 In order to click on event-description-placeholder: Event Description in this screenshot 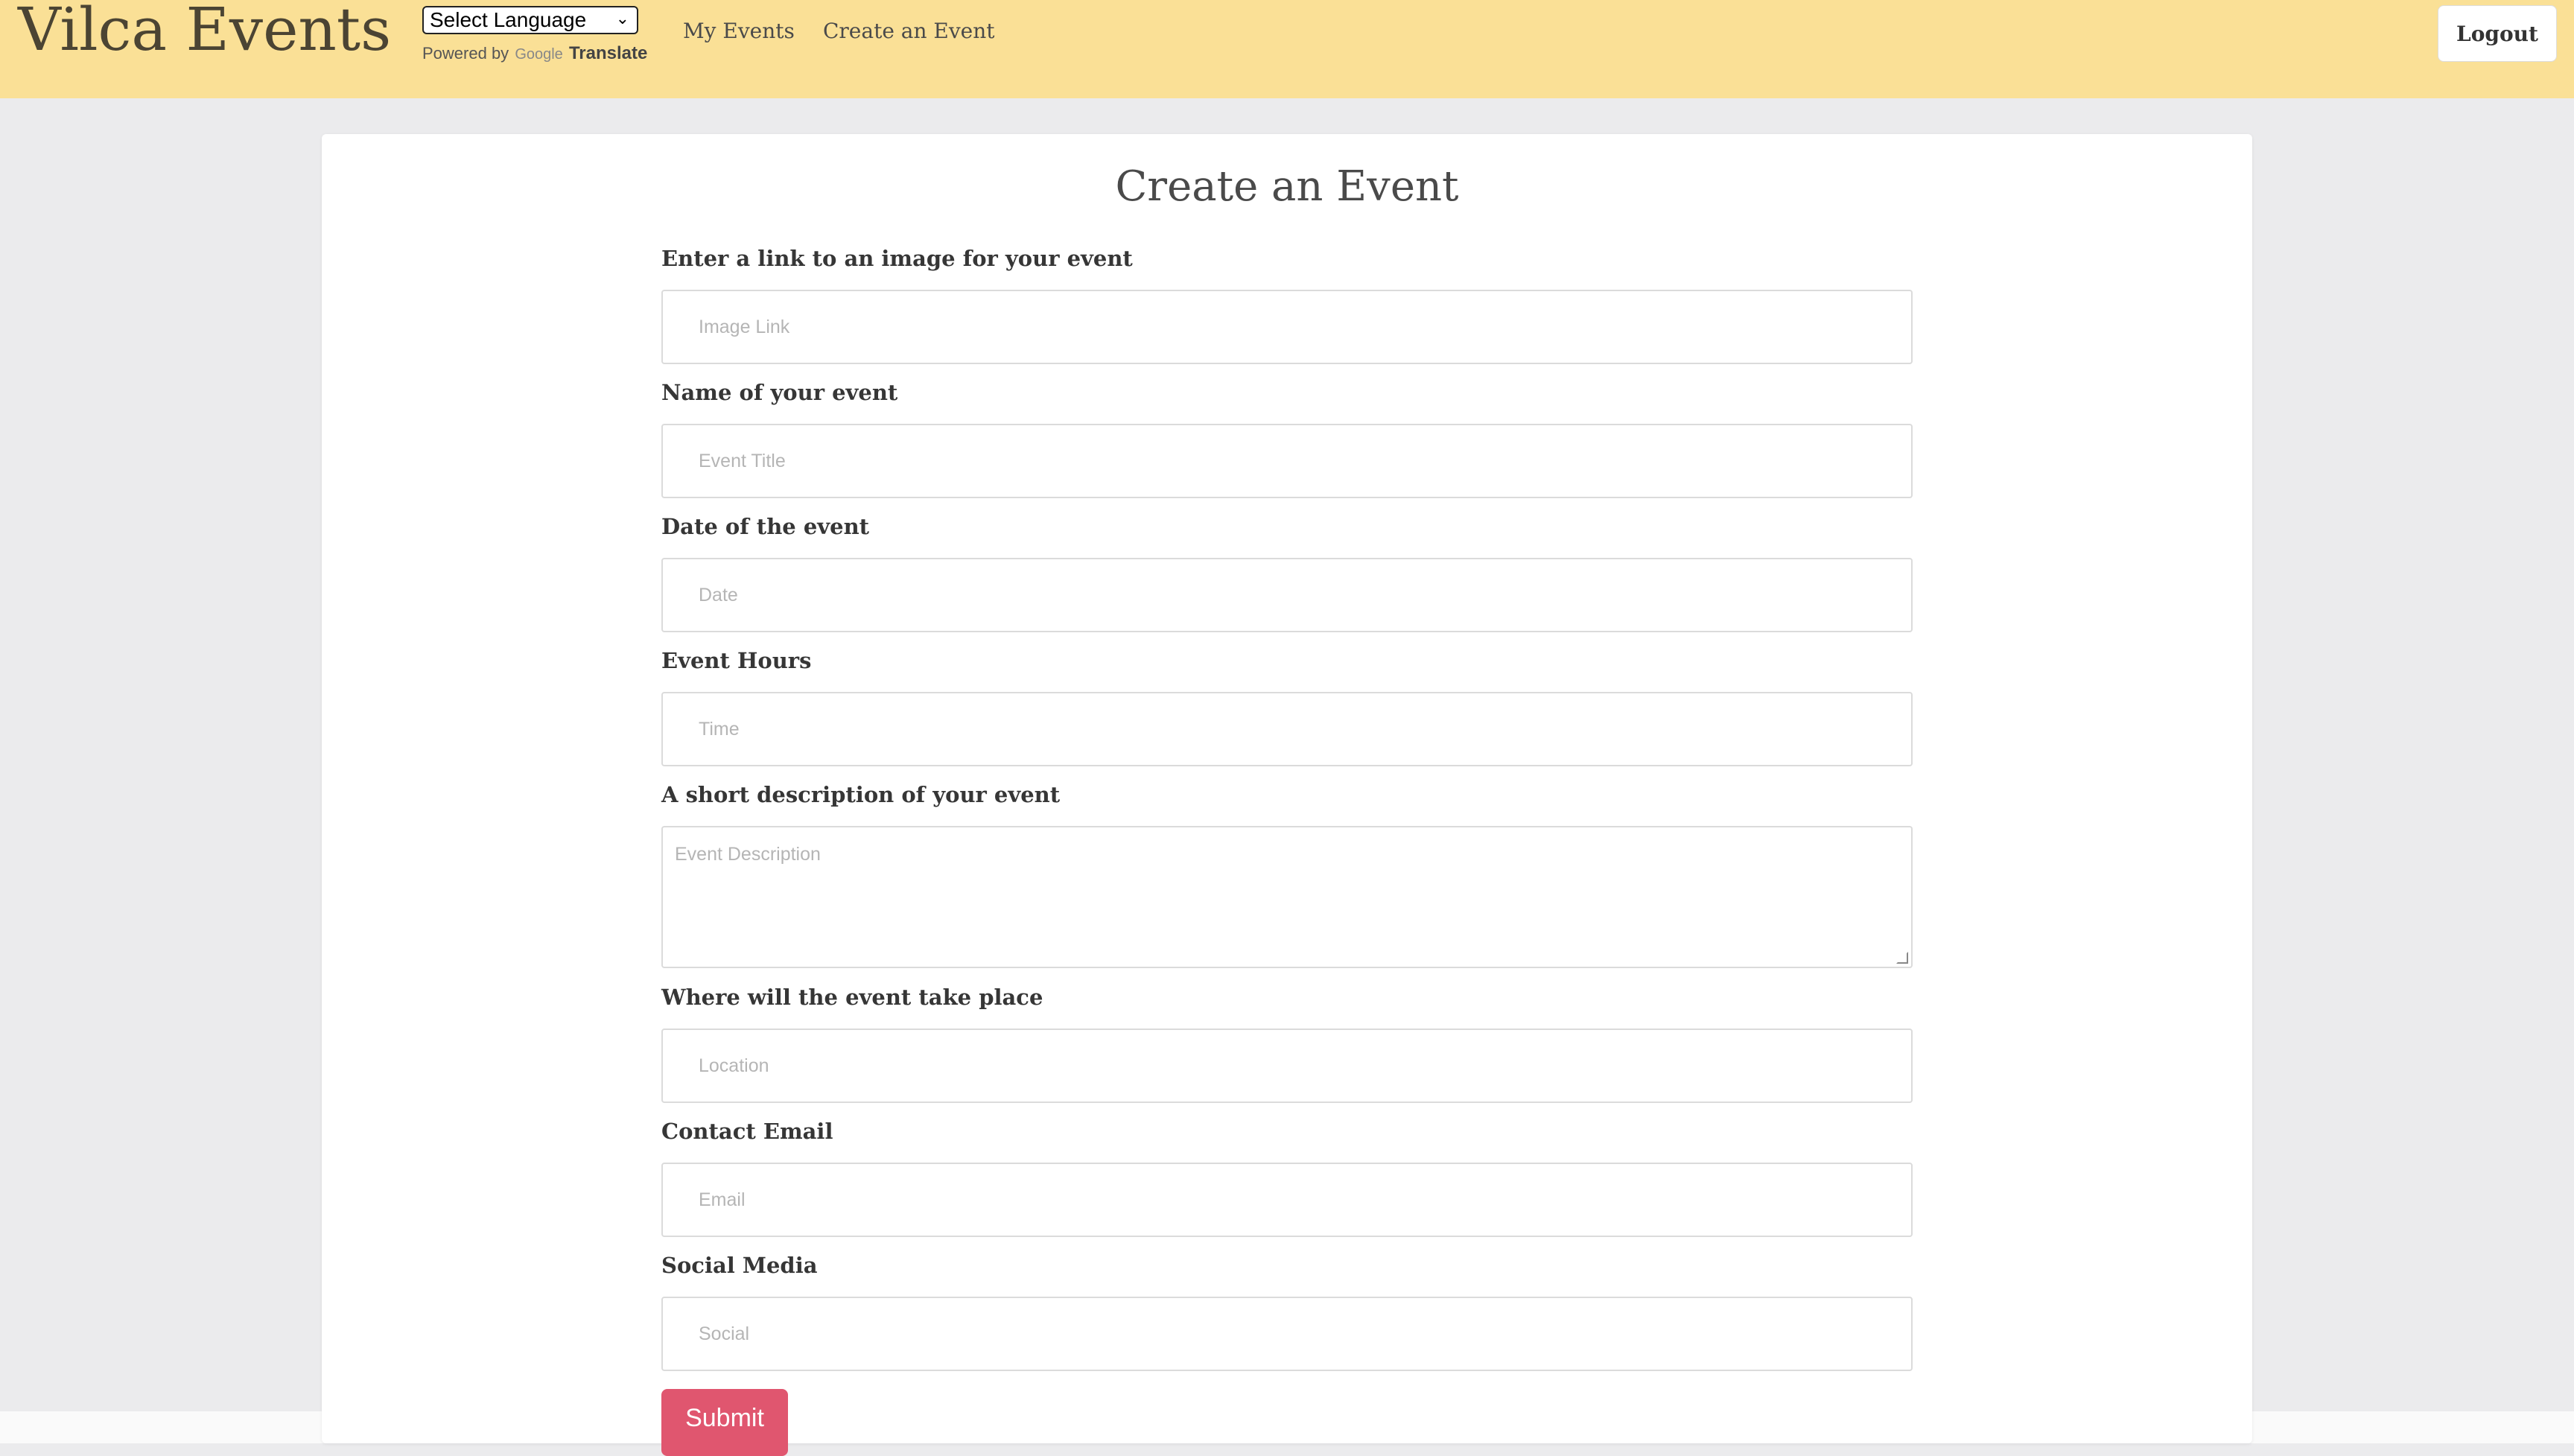, I will do `click(748, 854)`.